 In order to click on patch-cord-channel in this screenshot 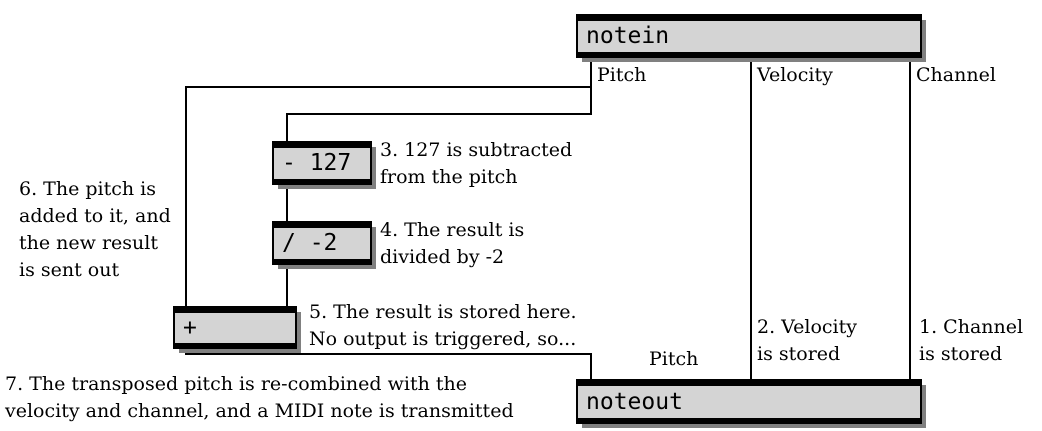, I will do `click(910, 219)`.